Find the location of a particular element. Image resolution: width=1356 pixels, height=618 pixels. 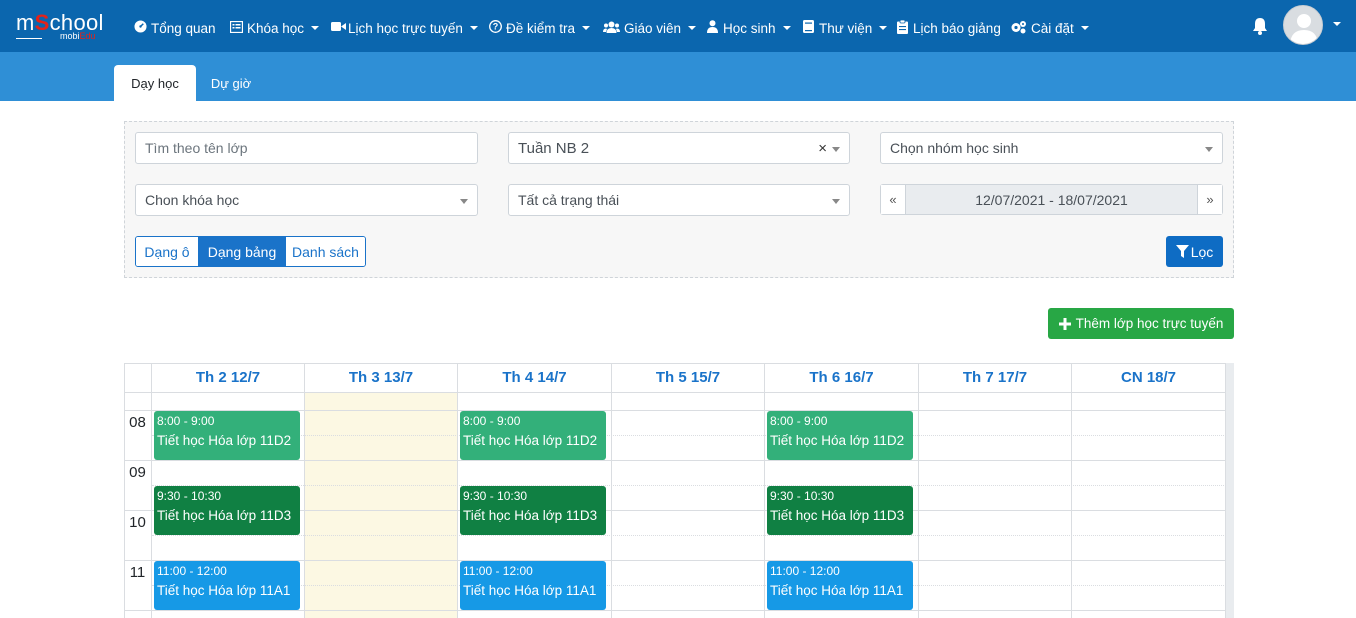

next-week-button: » is located at coordinates (1209, 199).